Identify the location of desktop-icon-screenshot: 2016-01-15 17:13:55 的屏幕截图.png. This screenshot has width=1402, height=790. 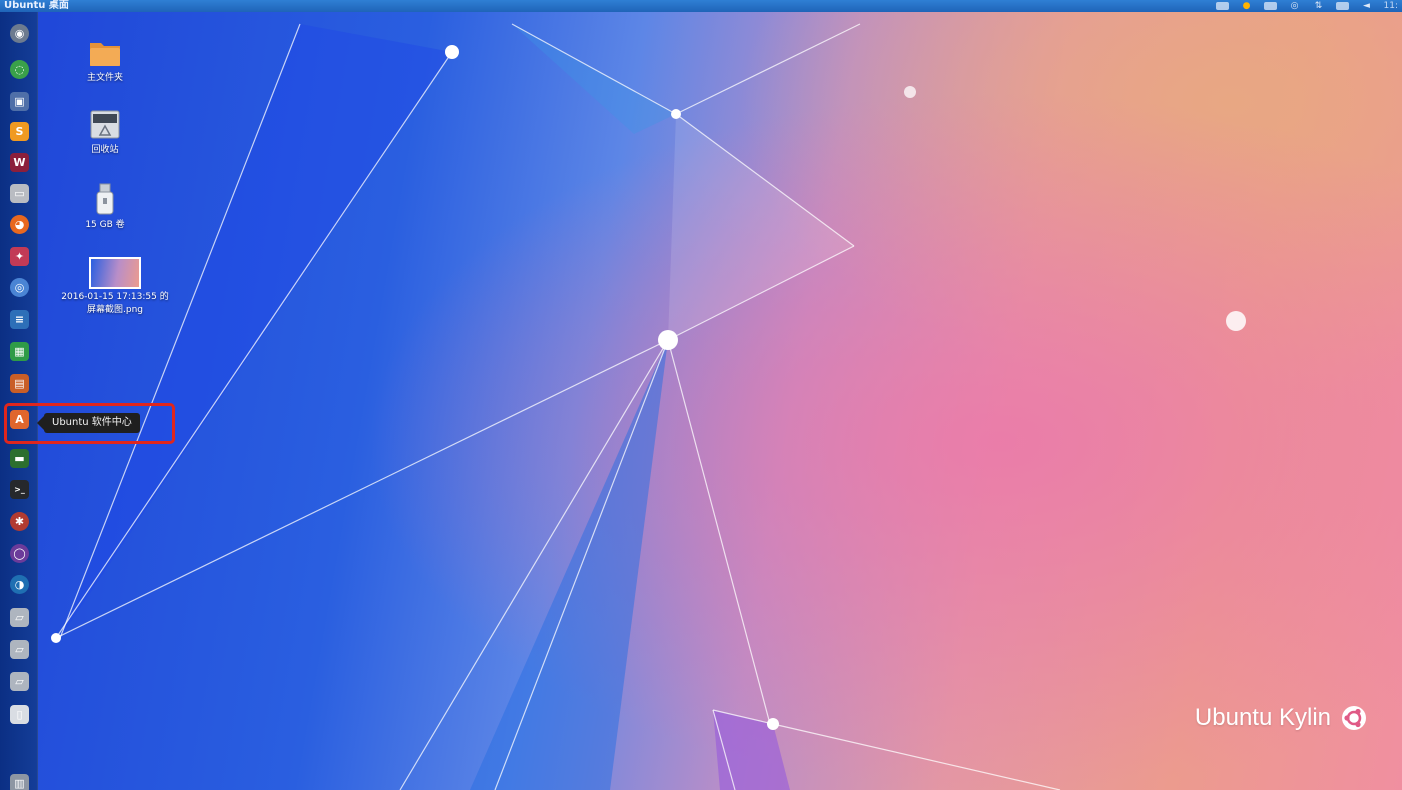
(115, 287).